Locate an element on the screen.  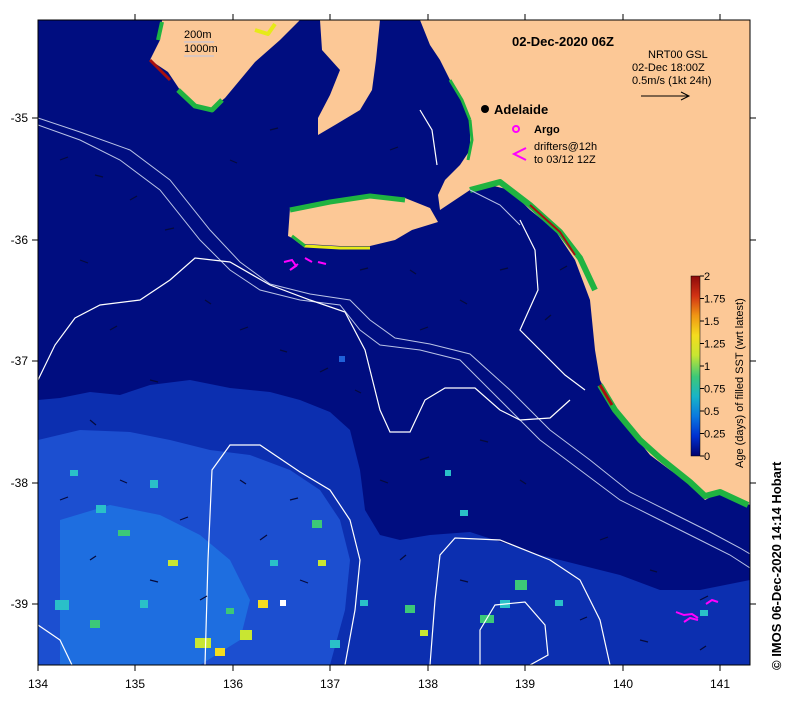
vector-scale-label: 0.5m/s (1kt 24h) is located at coordinates (671, 81).